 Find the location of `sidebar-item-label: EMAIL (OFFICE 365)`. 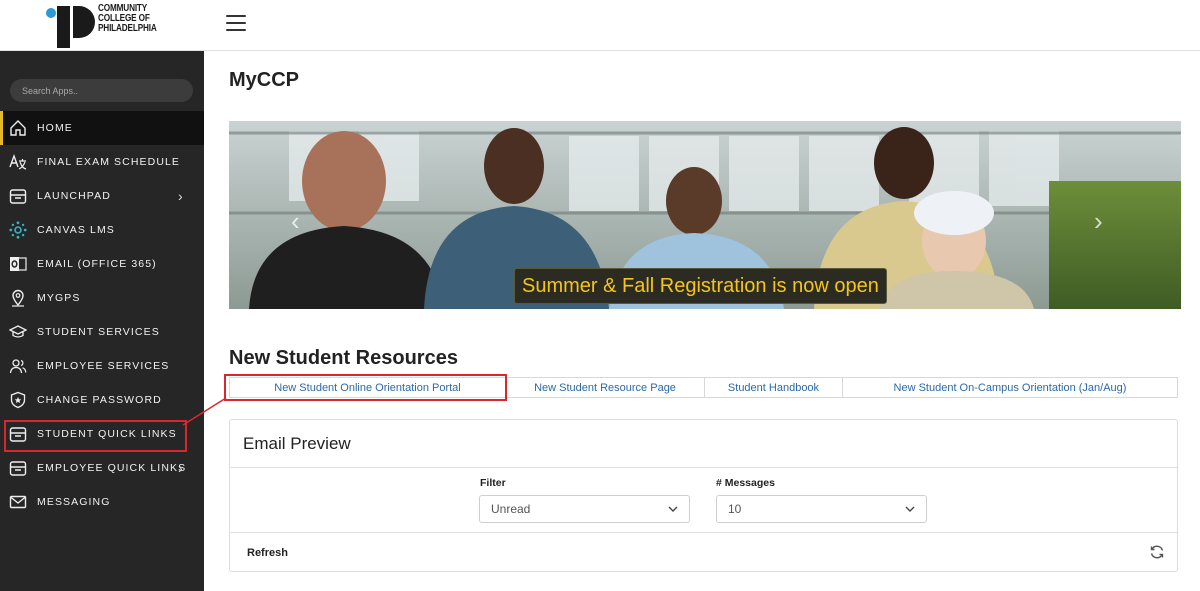

sidebar-item-label: EMAIL (OFFICE 365) is located at coordinates (97, 264).